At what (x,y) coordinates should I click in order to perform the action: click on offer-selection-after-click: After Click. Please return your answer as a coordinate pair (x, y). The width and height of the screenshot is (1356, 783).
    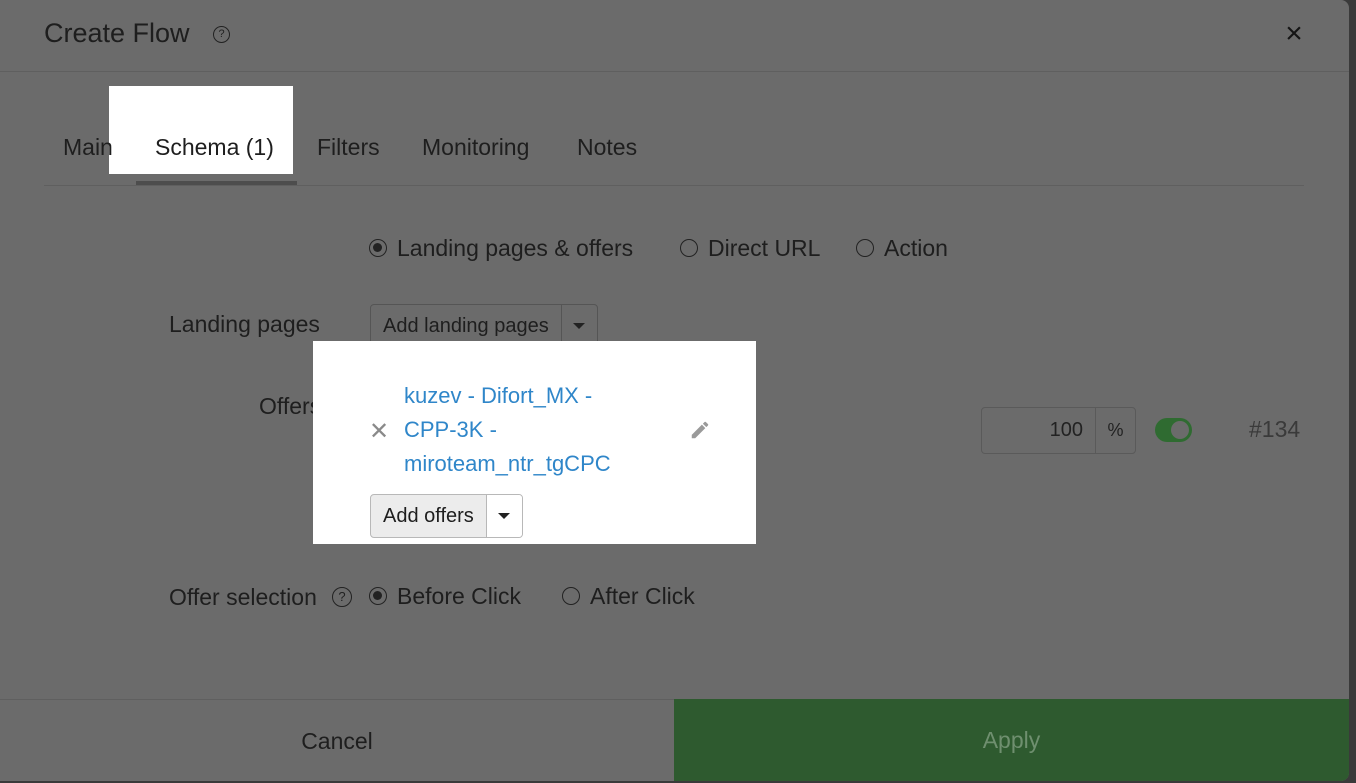
    Looking at the image, I should click on (628, 596).